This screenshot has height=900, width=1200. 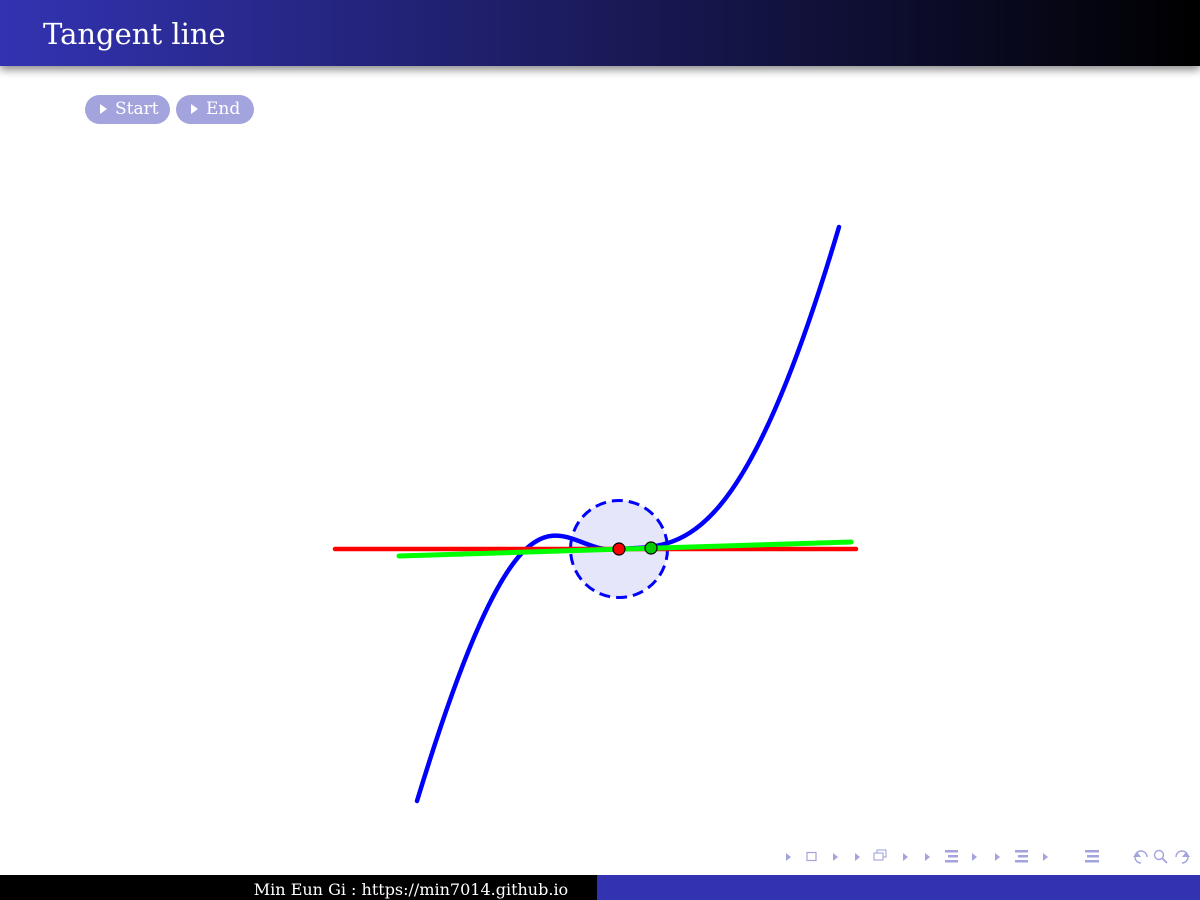 I want to click on nav-doc-icon, so click(x=1092, y=856).